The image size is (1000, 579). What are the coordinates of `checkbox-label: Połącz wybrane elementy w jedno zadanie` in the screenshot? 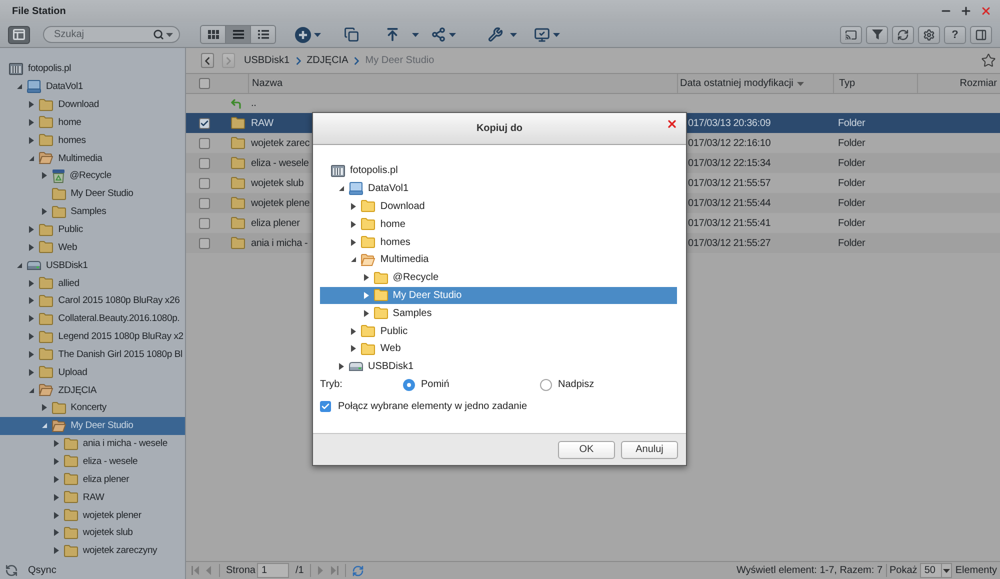 It's located at (432, 406).